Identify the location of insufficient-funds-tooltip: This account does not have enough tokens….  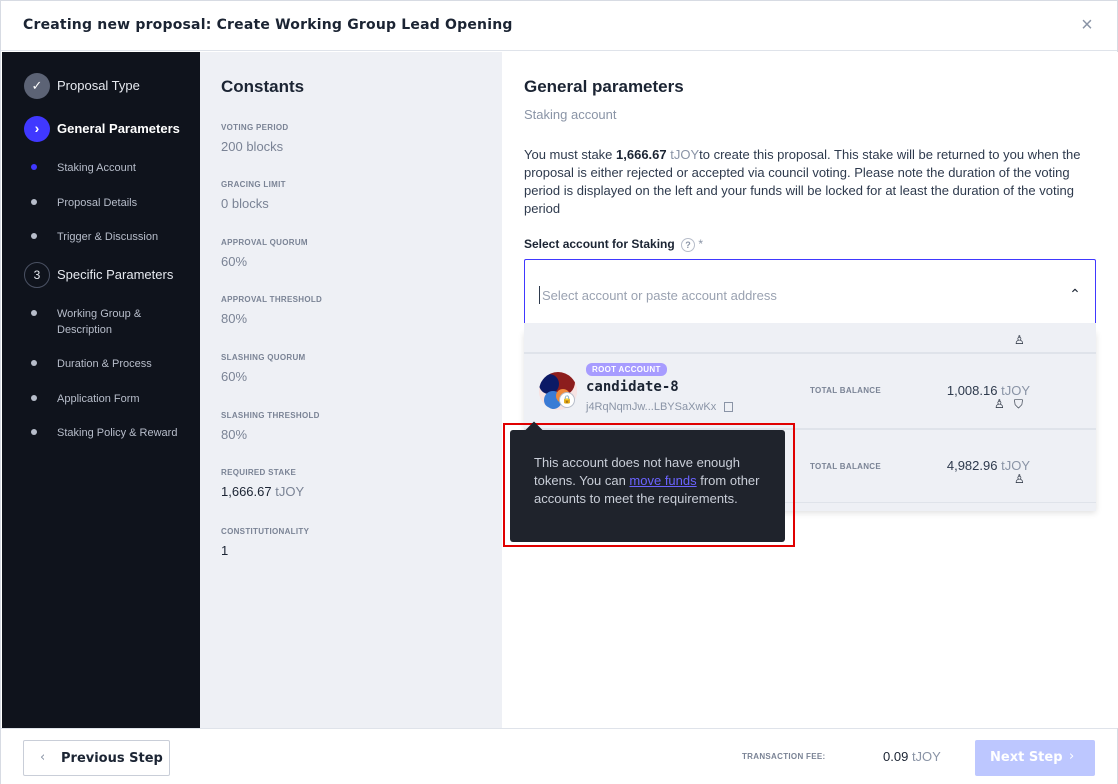
(647, 481).